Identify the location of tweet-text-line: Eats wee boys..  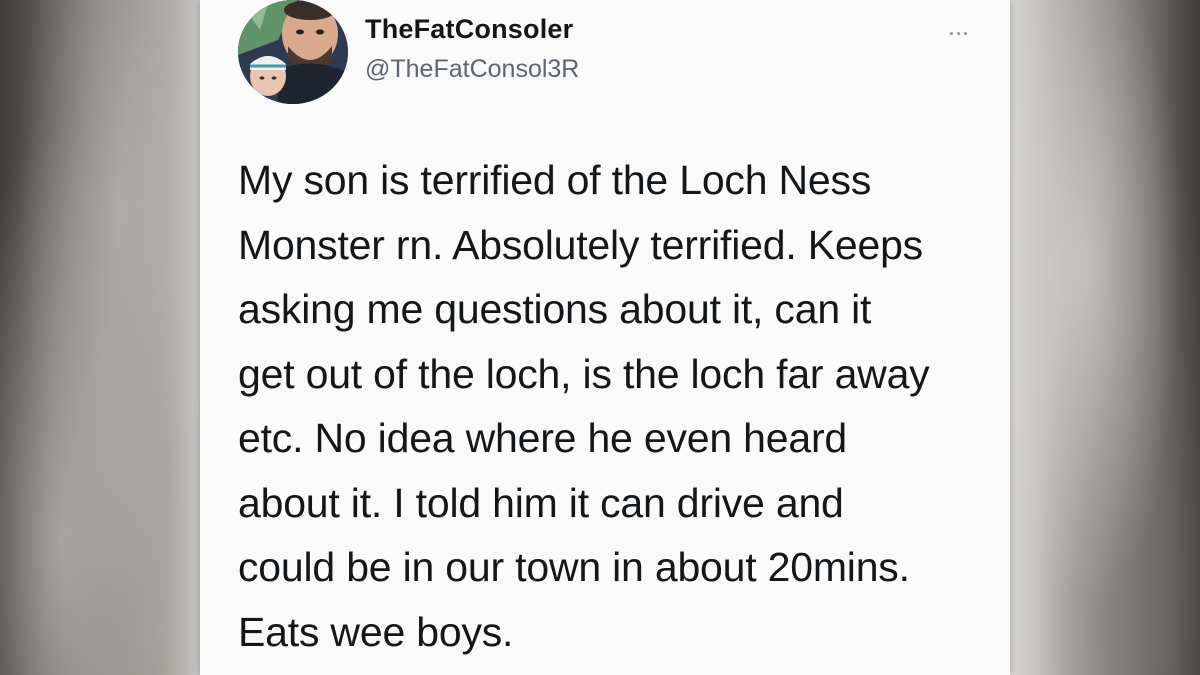
(376, 631).